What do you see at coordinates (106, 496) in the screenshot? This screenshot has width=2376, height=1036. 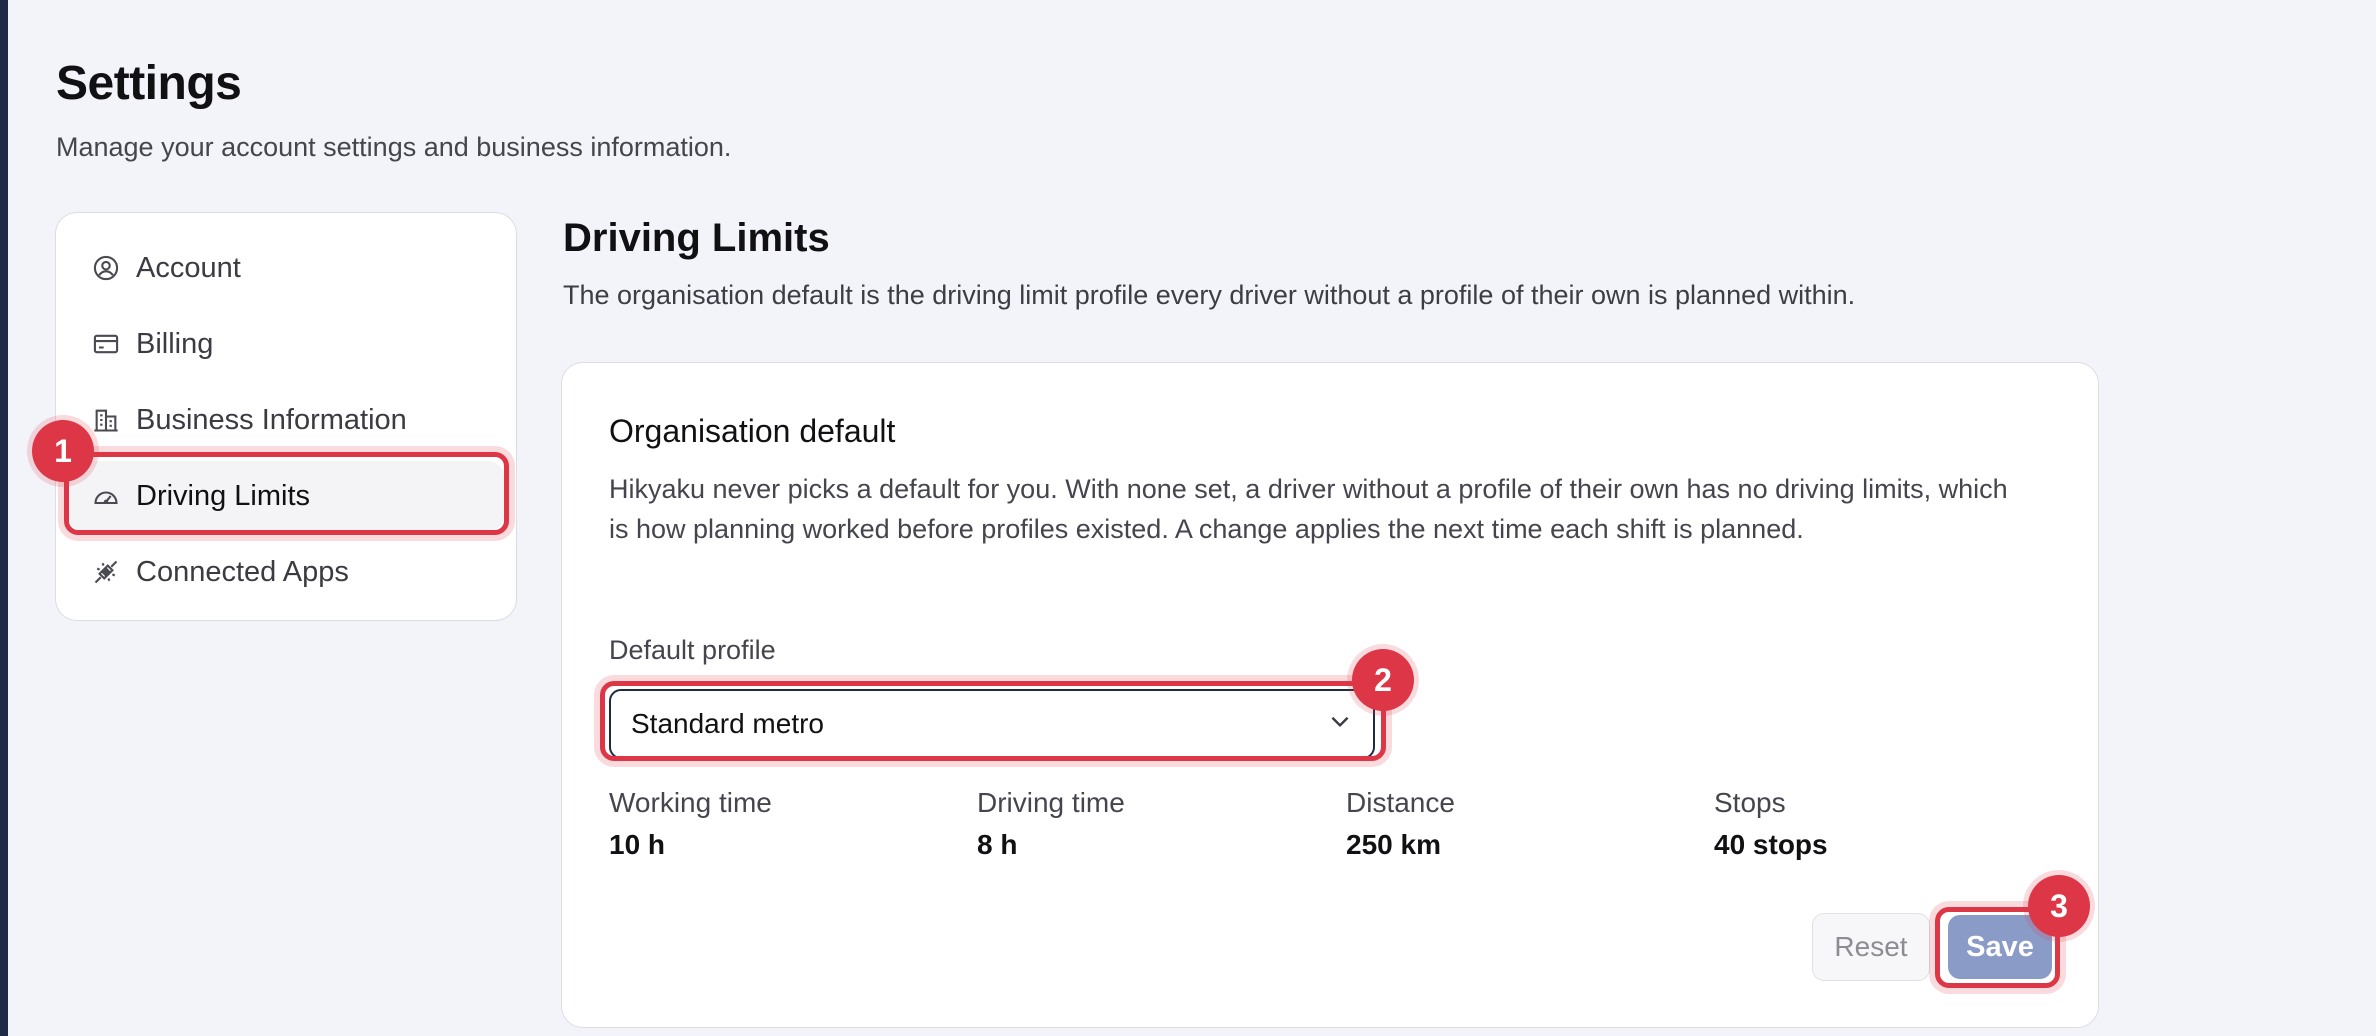 I see `speedometer-icon` at bounding box center [106, 496].